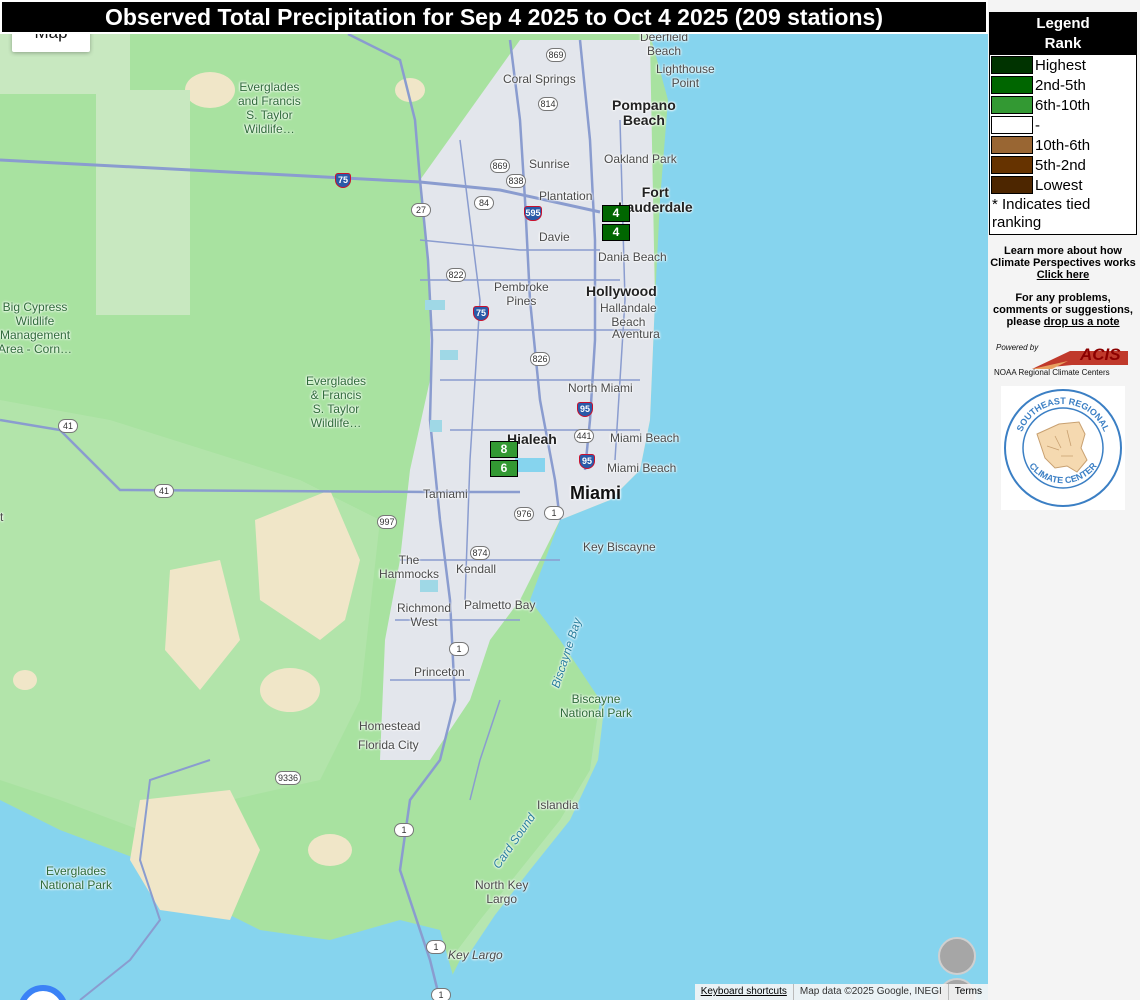 This screenshot has height=1000, width=1140. I want to click on place-miami-beach-south: Miami Beach, so click(642, 468).